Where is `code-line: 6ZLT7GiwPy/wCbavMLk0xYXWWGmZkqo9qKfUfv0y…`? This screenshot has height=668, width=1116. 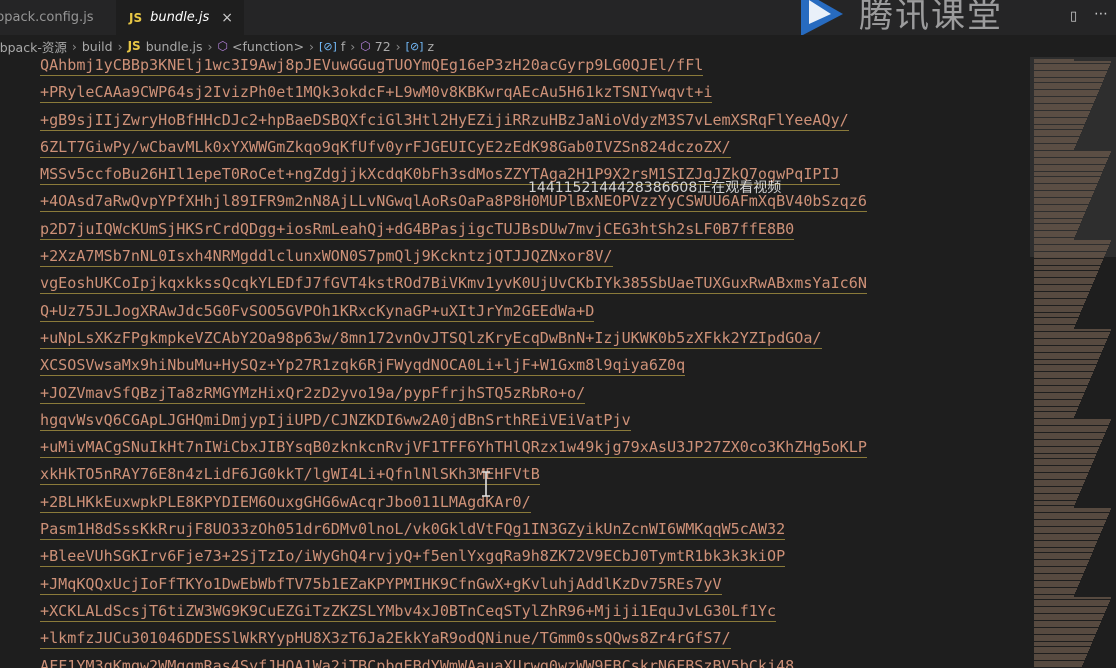 code-line: 6ZLT7GiwPy/wCbavMLk0xYXWWGmZkqo9qKfUfv0y… is located at coordinates (453, 152).